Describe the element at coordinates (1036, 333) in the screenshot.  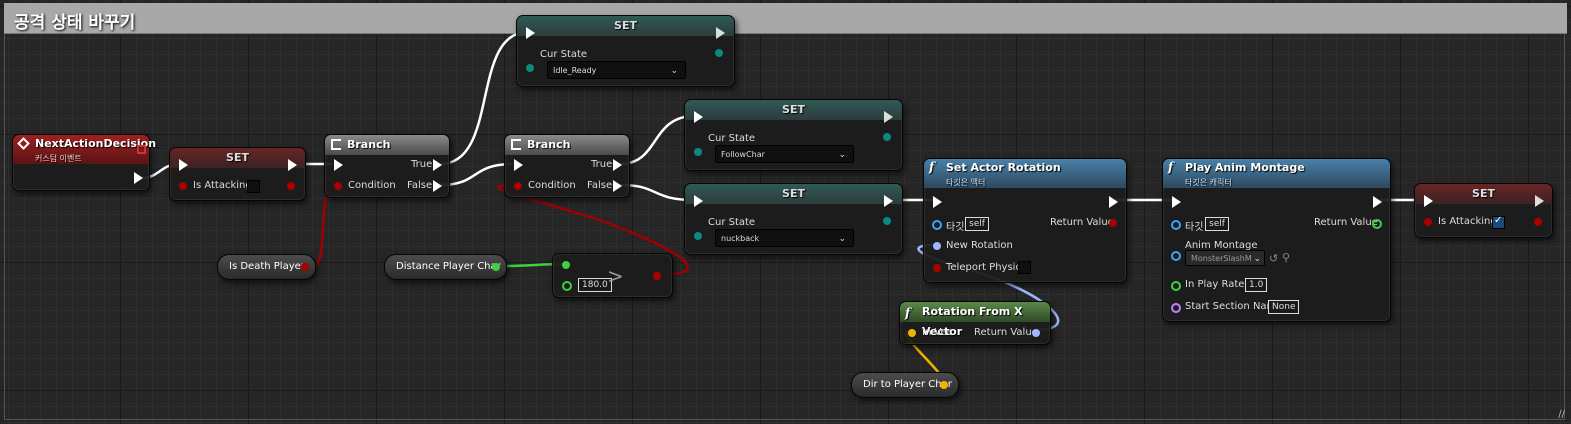
I see `rotator-out-pin` at that location.